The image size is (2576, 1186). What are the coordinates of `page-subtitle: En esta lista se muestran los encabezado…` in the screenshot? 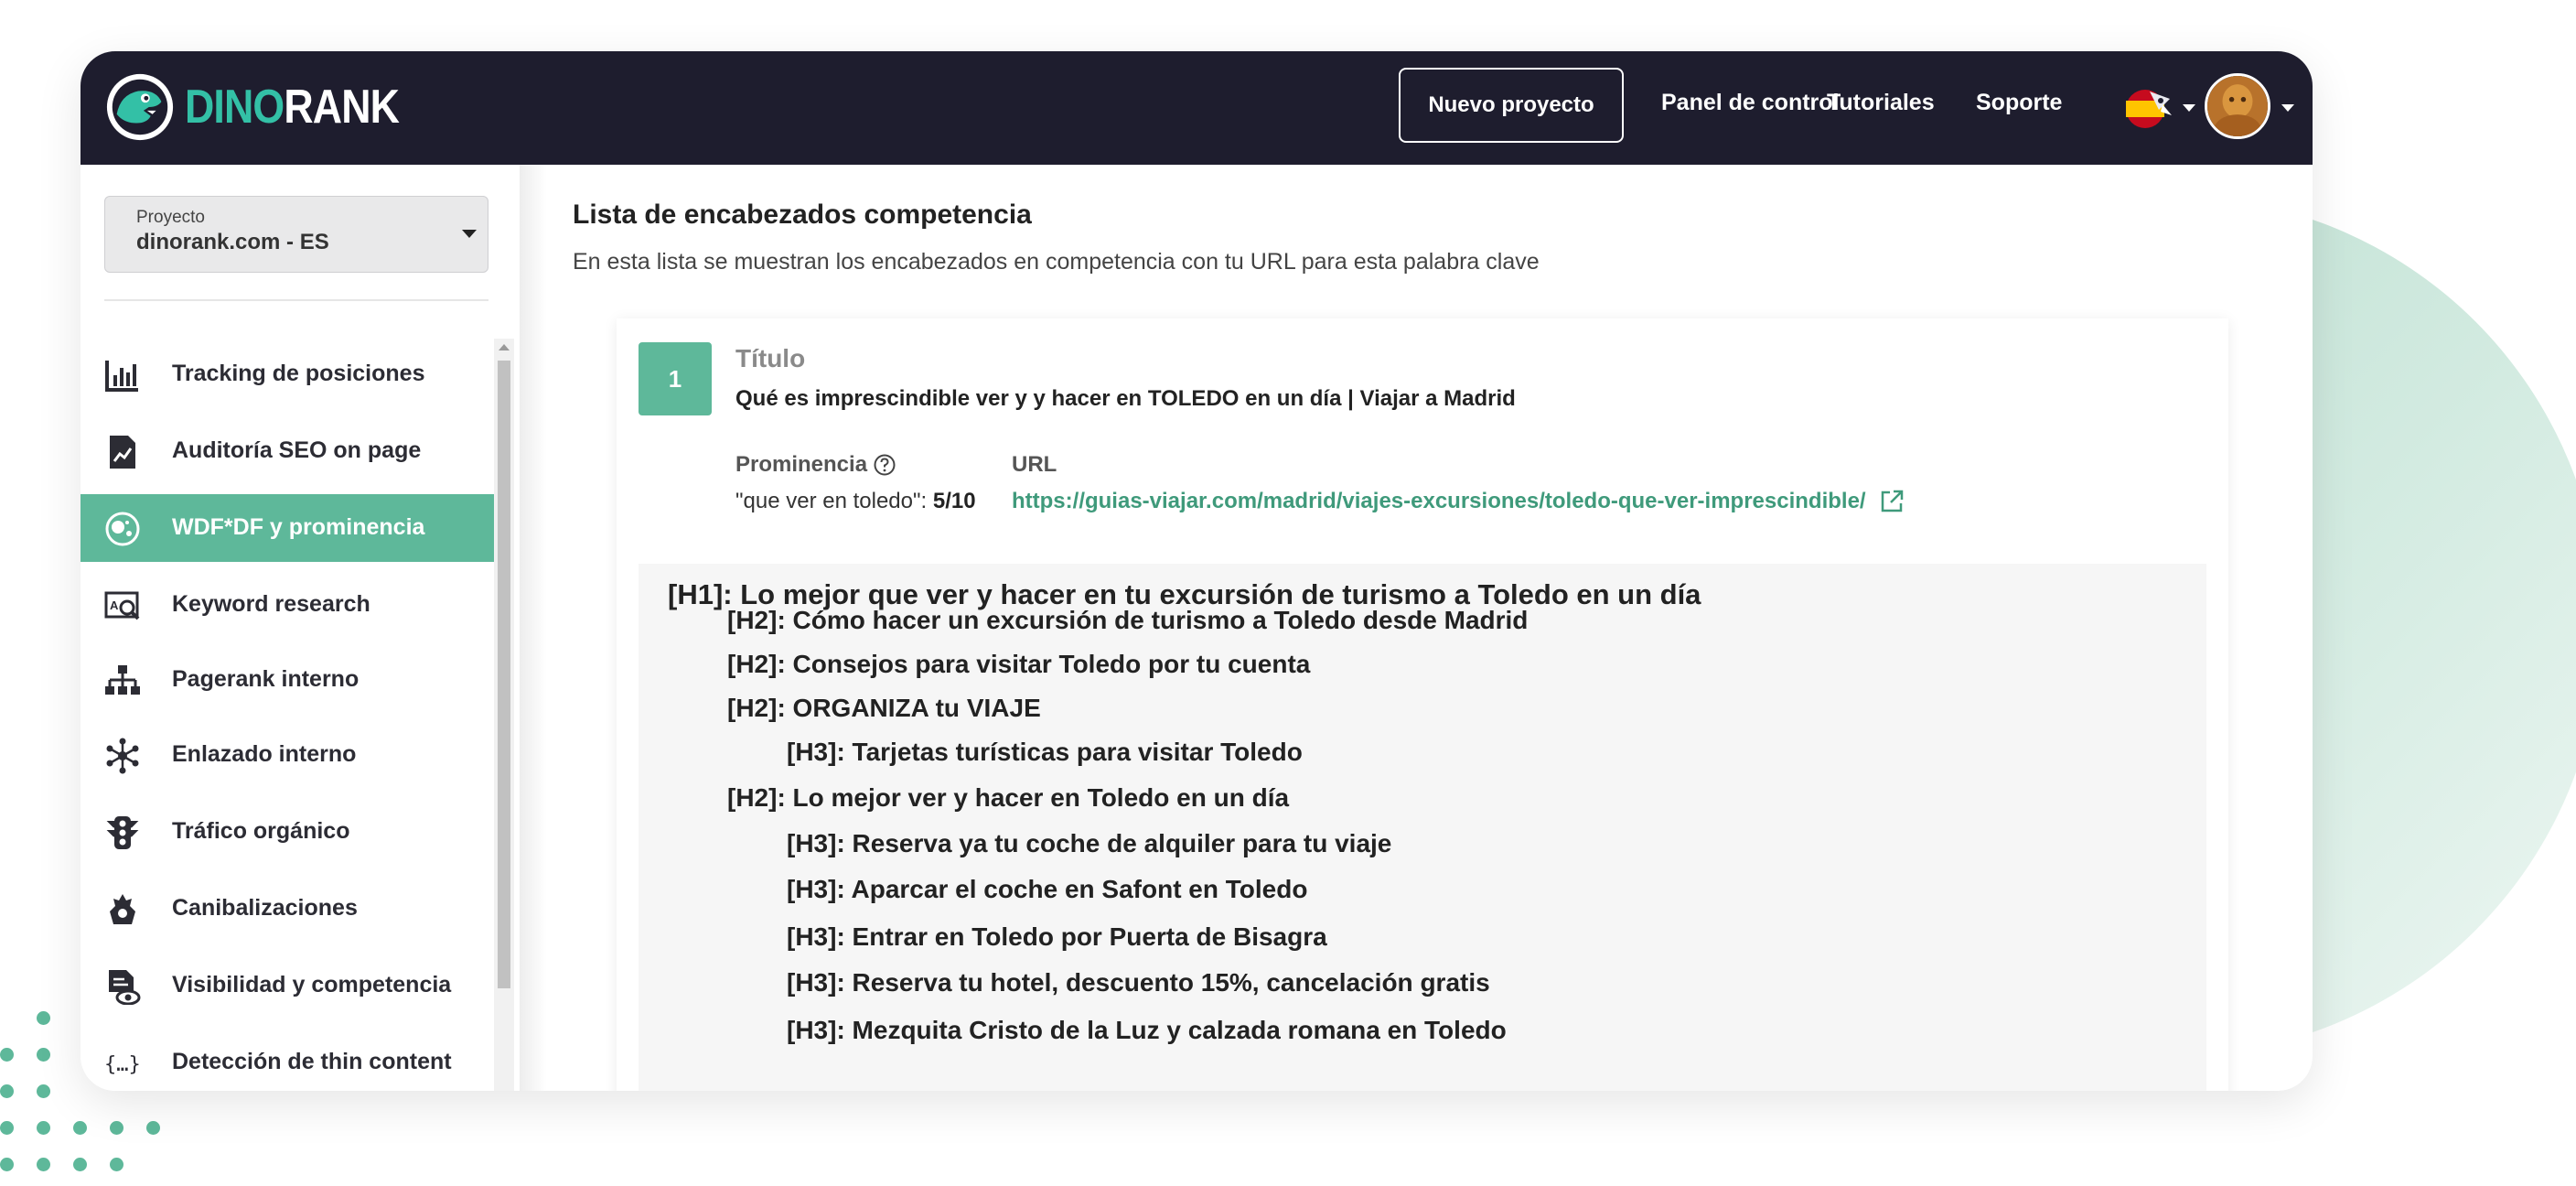 It's located at (1056, 262).